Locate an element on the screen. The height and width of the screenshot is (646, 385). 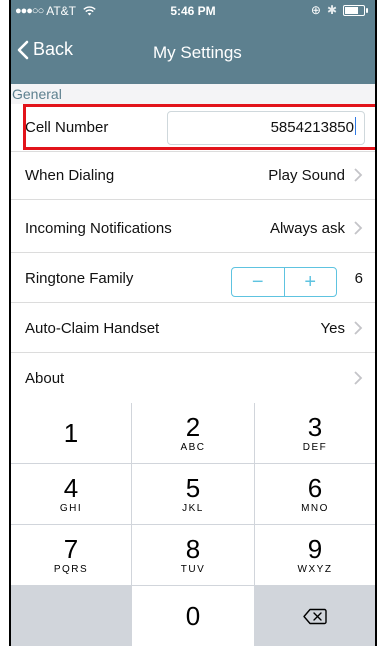
key-2: 2 ABC is located at coordinates (193, 433).